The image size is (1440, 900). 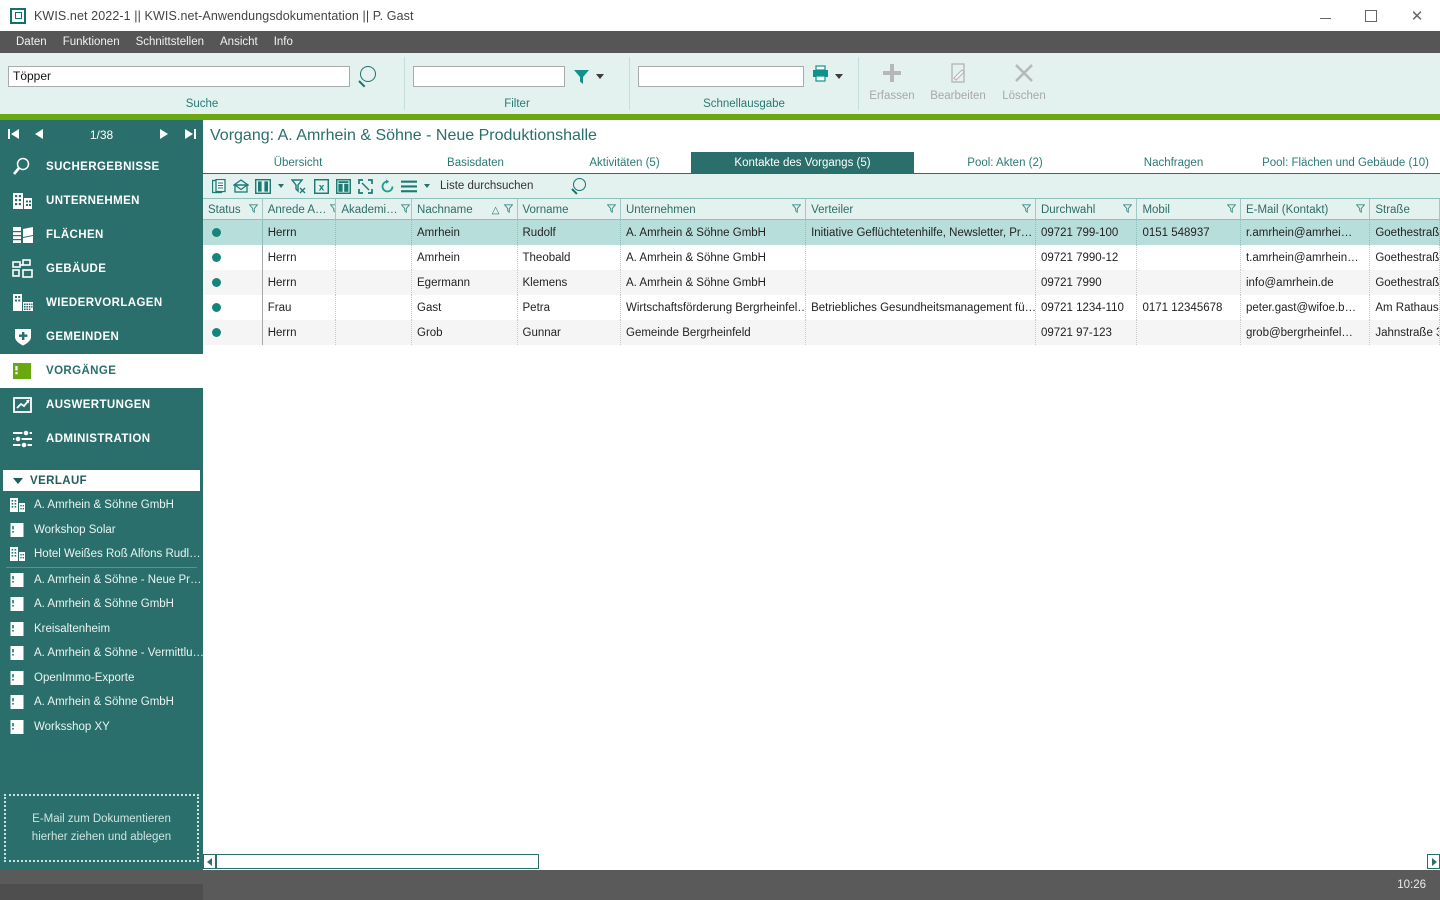 I want to click on shield-icon, so click(x=24, y=337).